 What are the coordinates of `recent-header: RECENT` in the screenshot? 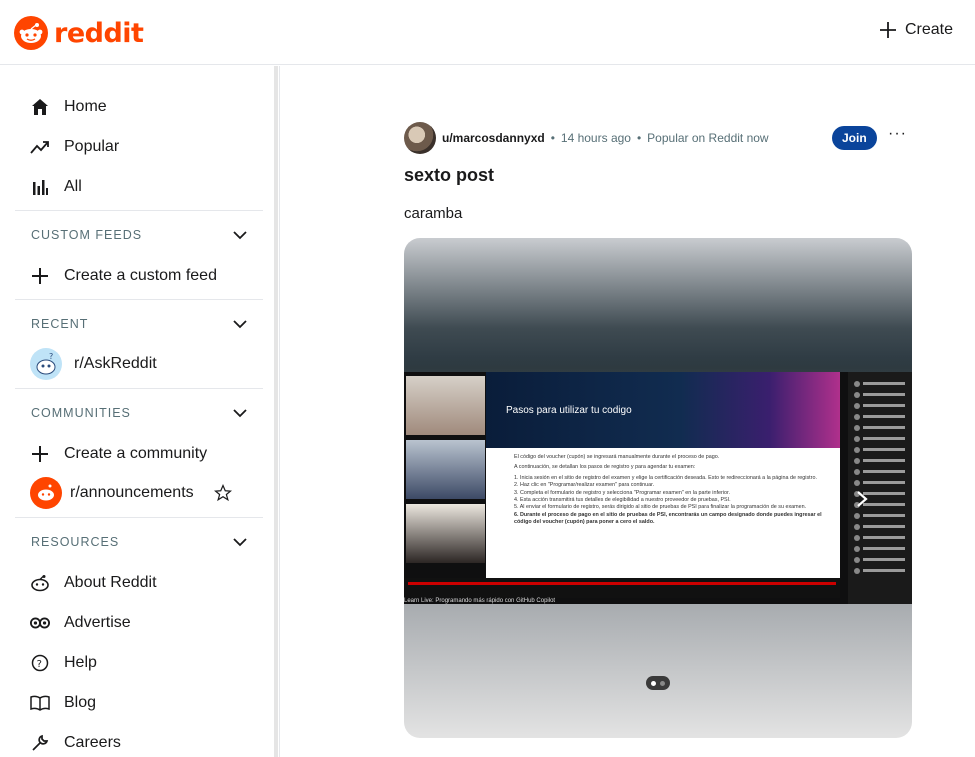 It's located at (139, 324).